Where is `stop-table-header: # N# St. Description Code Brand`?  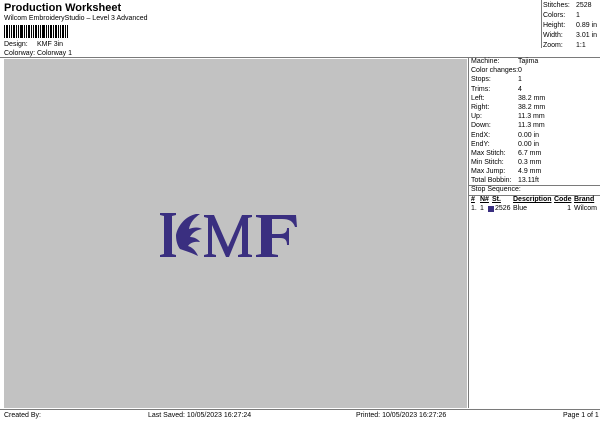 stop-table-header: # N# St. Description Code Brand is located at coordinates (533, 199).